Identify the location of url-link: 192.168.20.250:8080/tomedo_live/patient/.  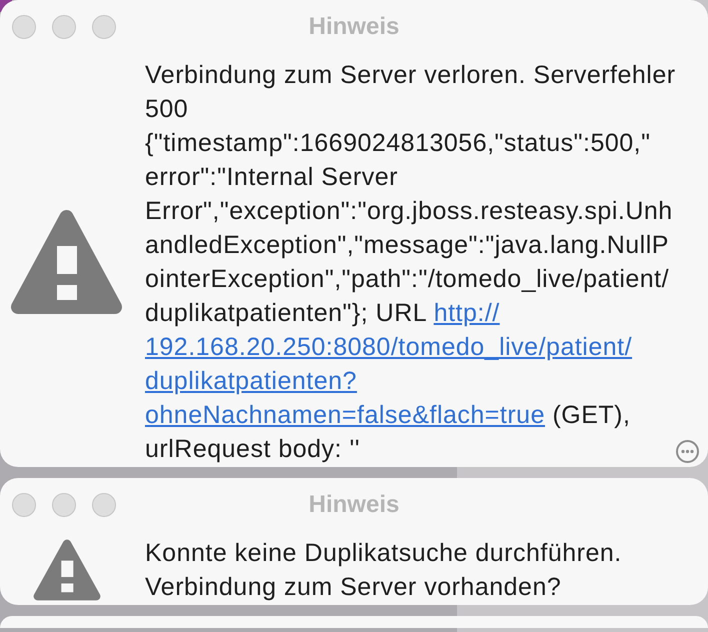
(388, 347).